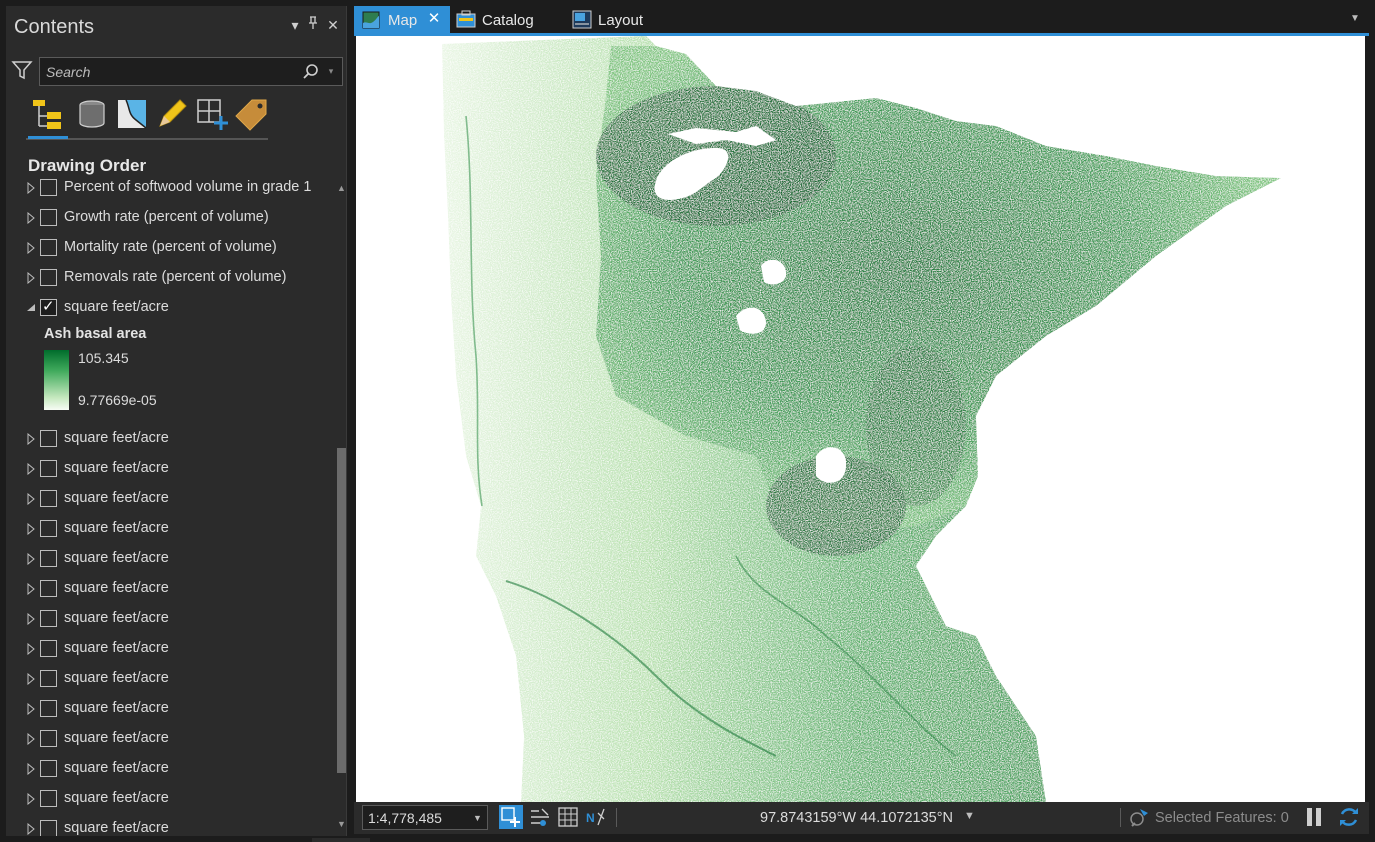 This screenshot has width=1375, height=842. I want to click on layer-row: Mortality rate (percent of volume), so click(171, 248).